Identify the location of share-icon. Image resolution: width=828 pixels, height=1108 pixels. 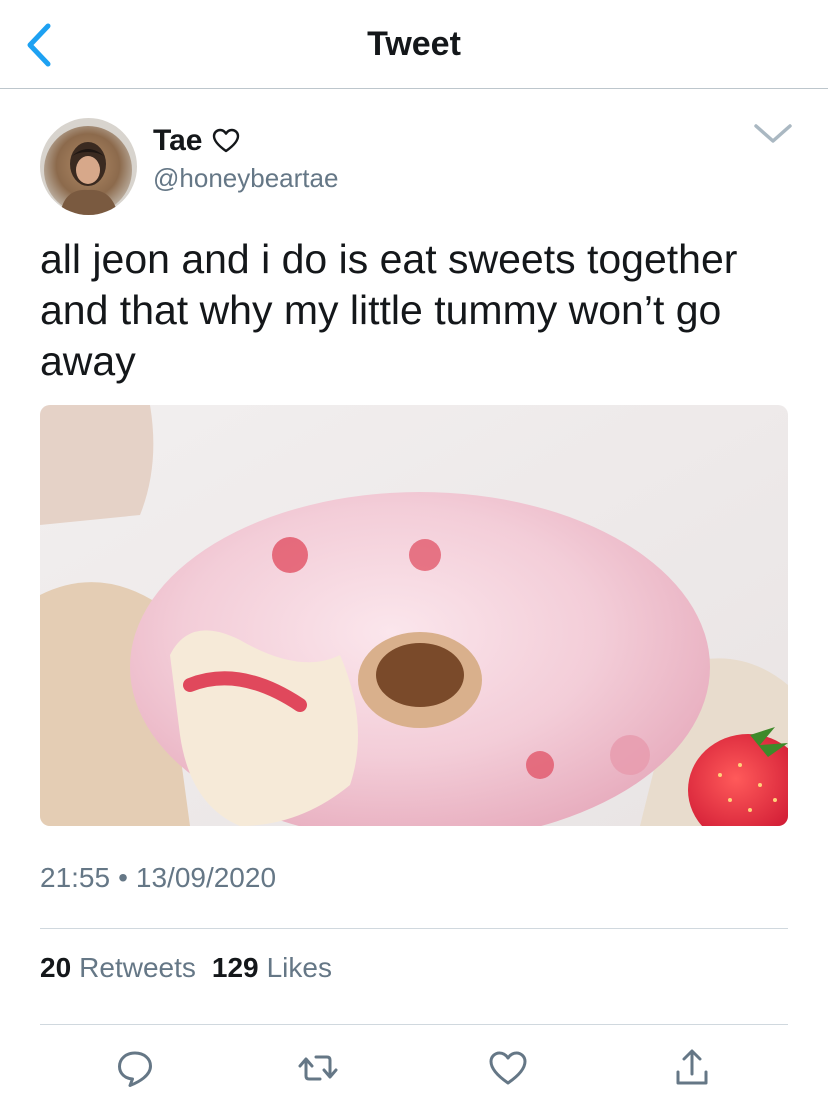
(692, 1067).